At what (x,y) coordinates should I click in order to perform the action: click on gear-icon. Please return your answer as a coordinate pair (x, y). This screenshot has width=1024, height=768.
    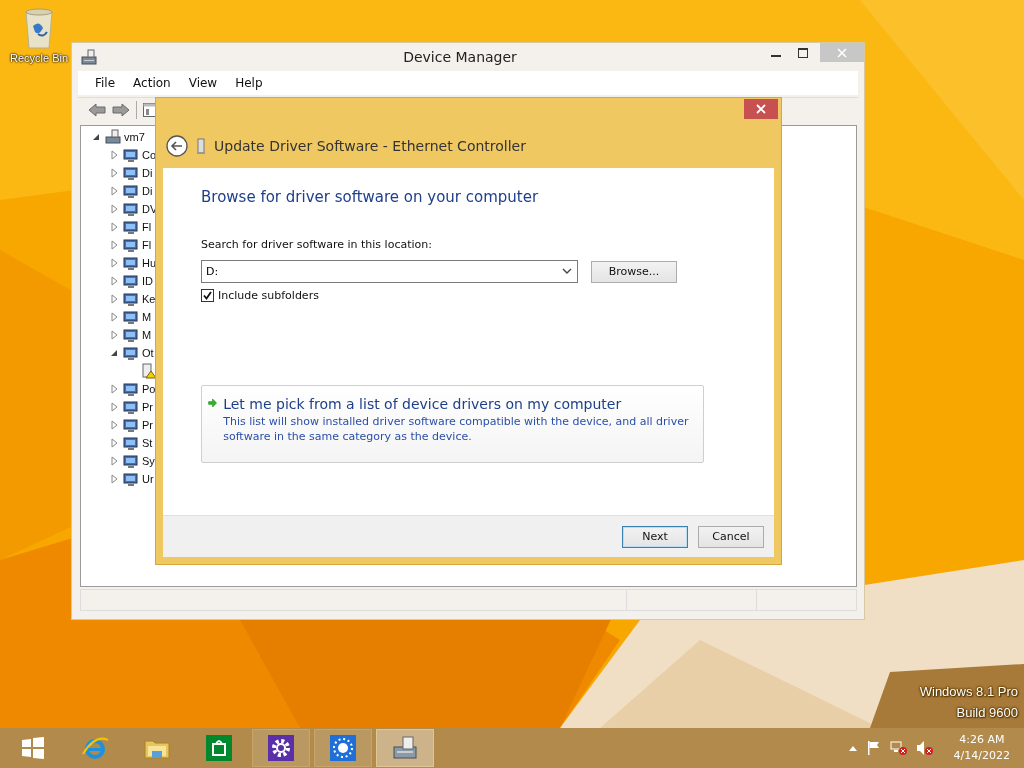
    Looking at the image, I should click on (281, 748).